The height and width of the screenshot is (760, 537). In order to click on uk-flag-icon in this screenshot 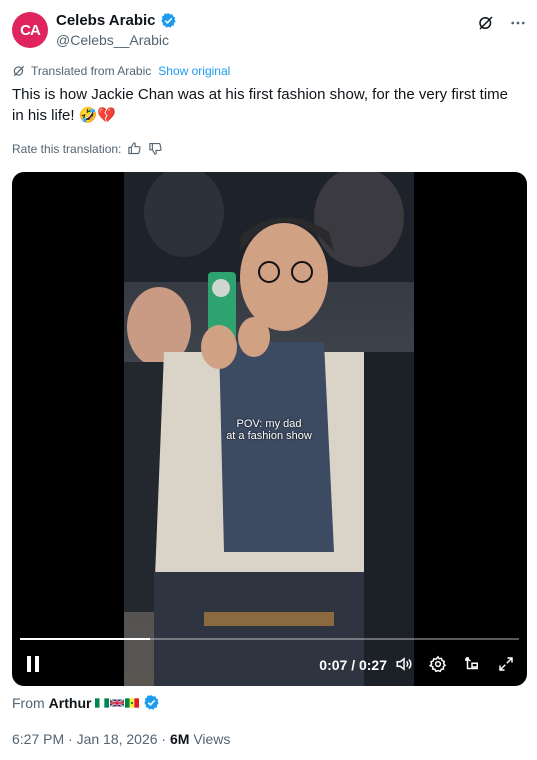, I will do `click(117, 702)`.